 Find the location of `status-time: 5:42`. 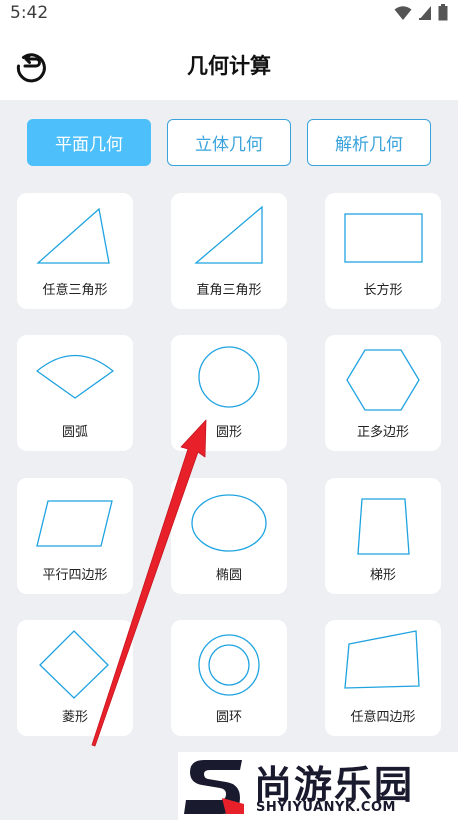

status-time: 5:42 is located at coordinates (29, 13).